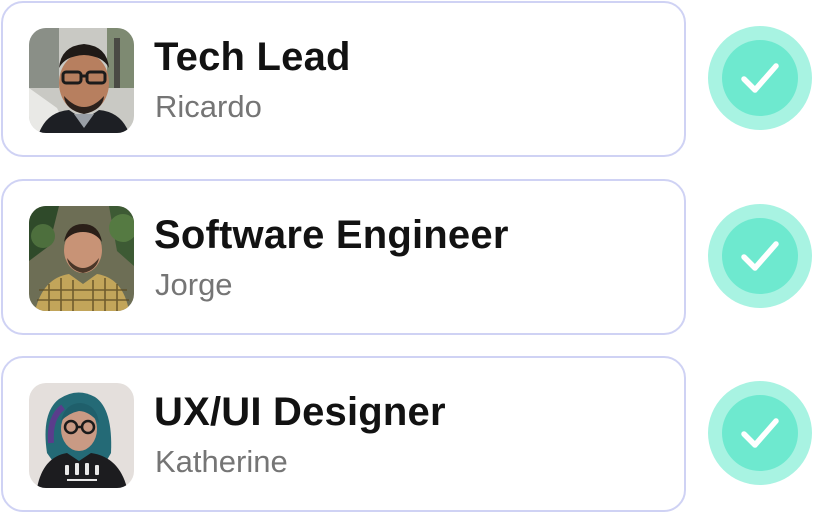 The image size is (814, 513). I want to click on member-name: Ricardo, so click(208, 106).